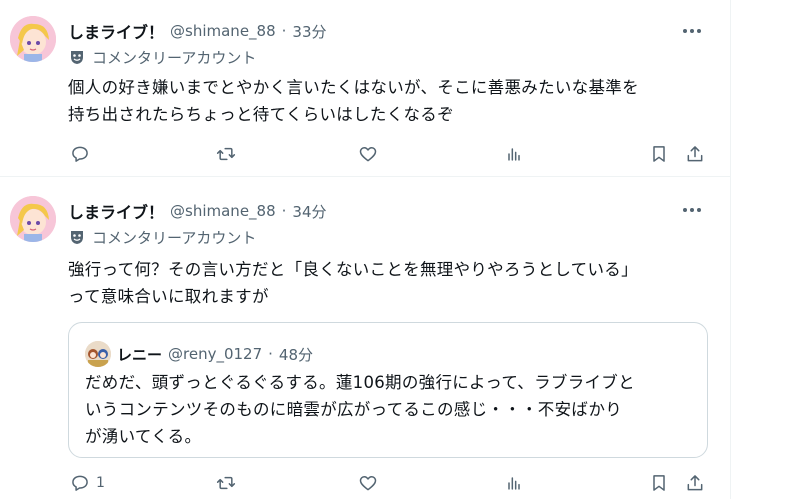 This screenshot has height=499, width=800. Describe the element at coordinates (354, 409) in the screenshot. I see `quoted-text-line: いうコンテンツそのものに暗雲が広がってるこの感じ・・・不安ばかり` at that location.